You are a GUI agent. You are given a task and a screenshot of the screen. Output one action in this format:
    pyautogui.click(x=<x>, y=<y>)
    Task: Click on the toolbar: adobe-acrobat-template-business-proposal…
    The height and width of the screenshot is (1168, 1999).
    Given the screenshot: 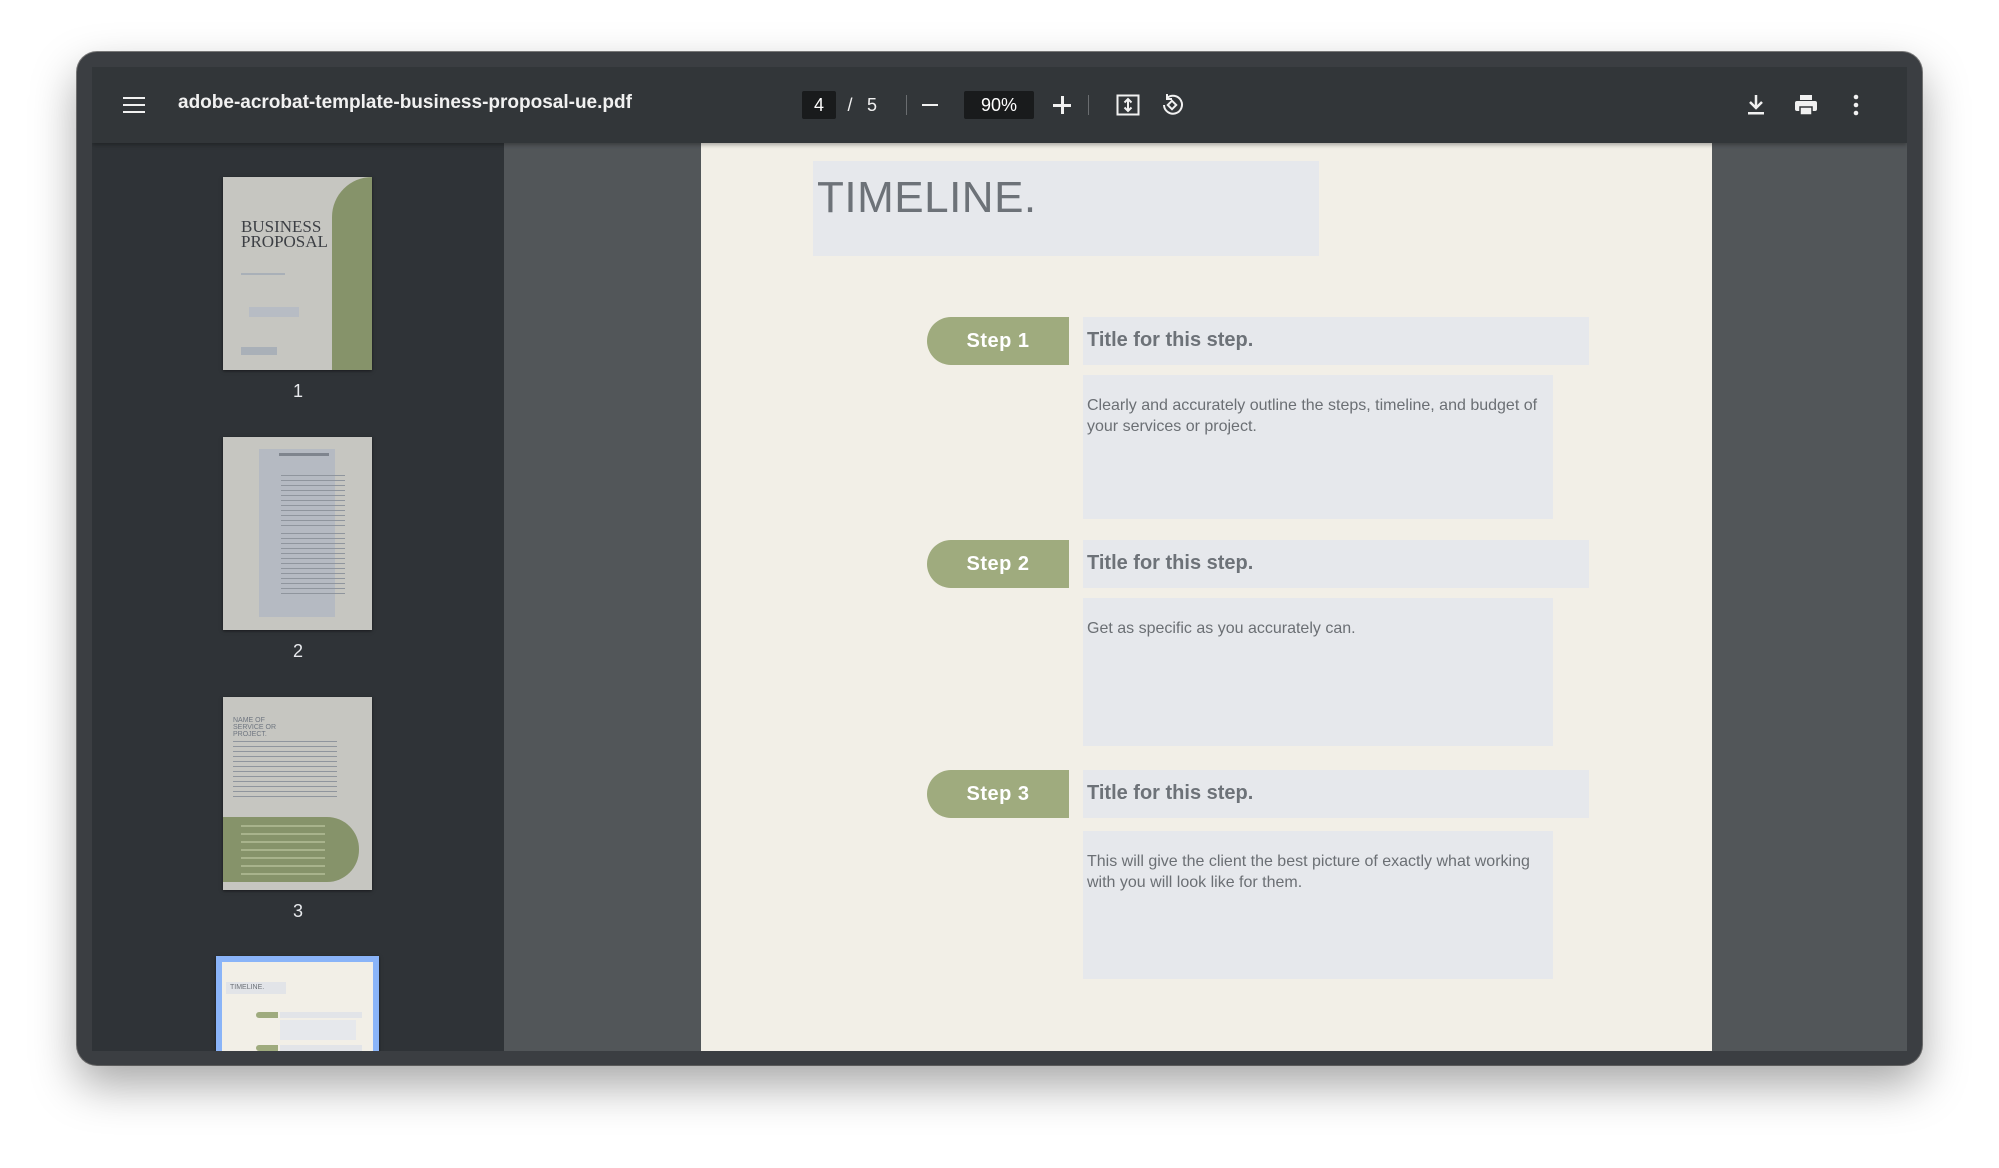 What is the action you would take?
    pyautogui.click(x=999, y=105)
    